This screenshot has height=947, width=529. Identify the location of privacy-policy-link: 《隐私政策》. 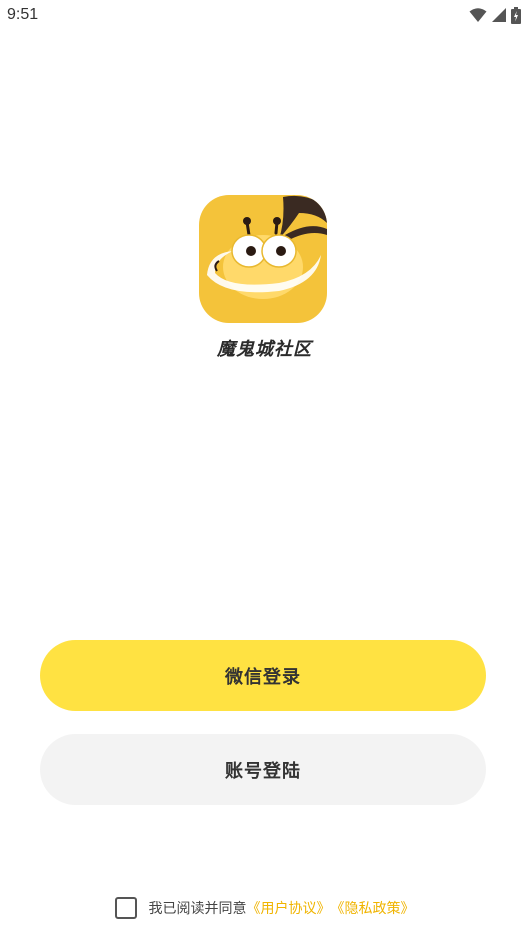
(373, 908).